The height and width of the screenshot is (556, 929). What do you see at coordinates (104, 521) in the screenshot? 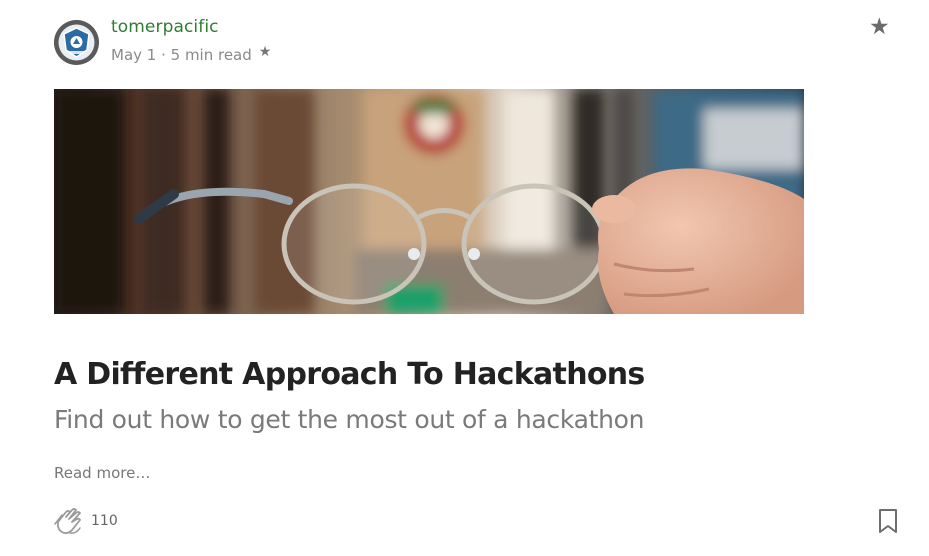
I see `clap-count: 110` at bounding box center [104, 521].